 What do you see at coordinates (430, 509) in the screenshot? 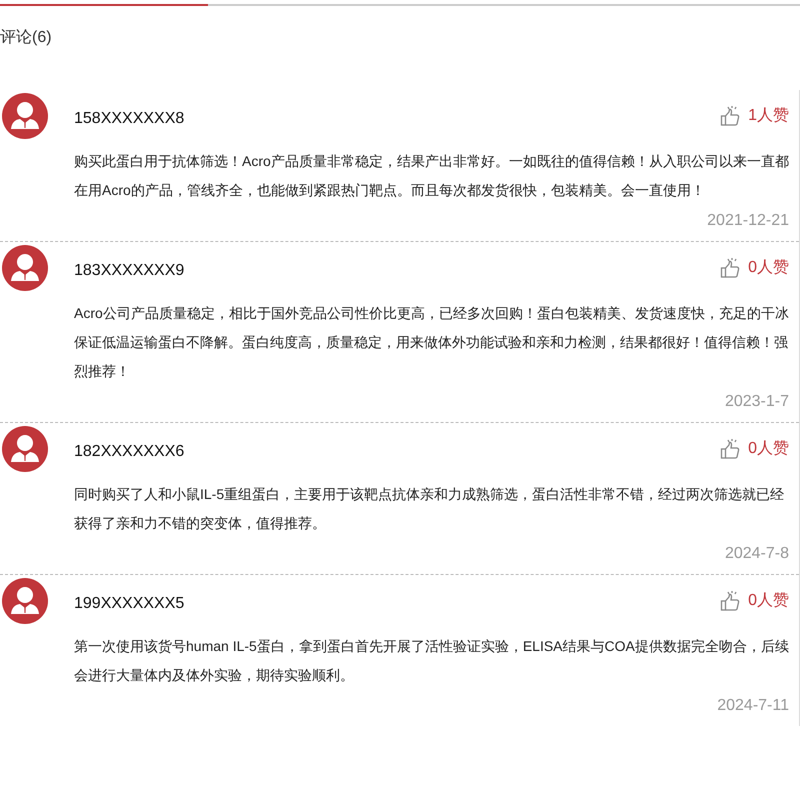
I see `comment-text: 同时购买了人和小鼠IL-5重组蛋白，主要用于该靶点抗体亲和力成熟筛选，蛋白活性非常不错，经过两次筛选就已经获得了亲和力不错的突变体，值得推荐。` at bounding box center [430, 509].